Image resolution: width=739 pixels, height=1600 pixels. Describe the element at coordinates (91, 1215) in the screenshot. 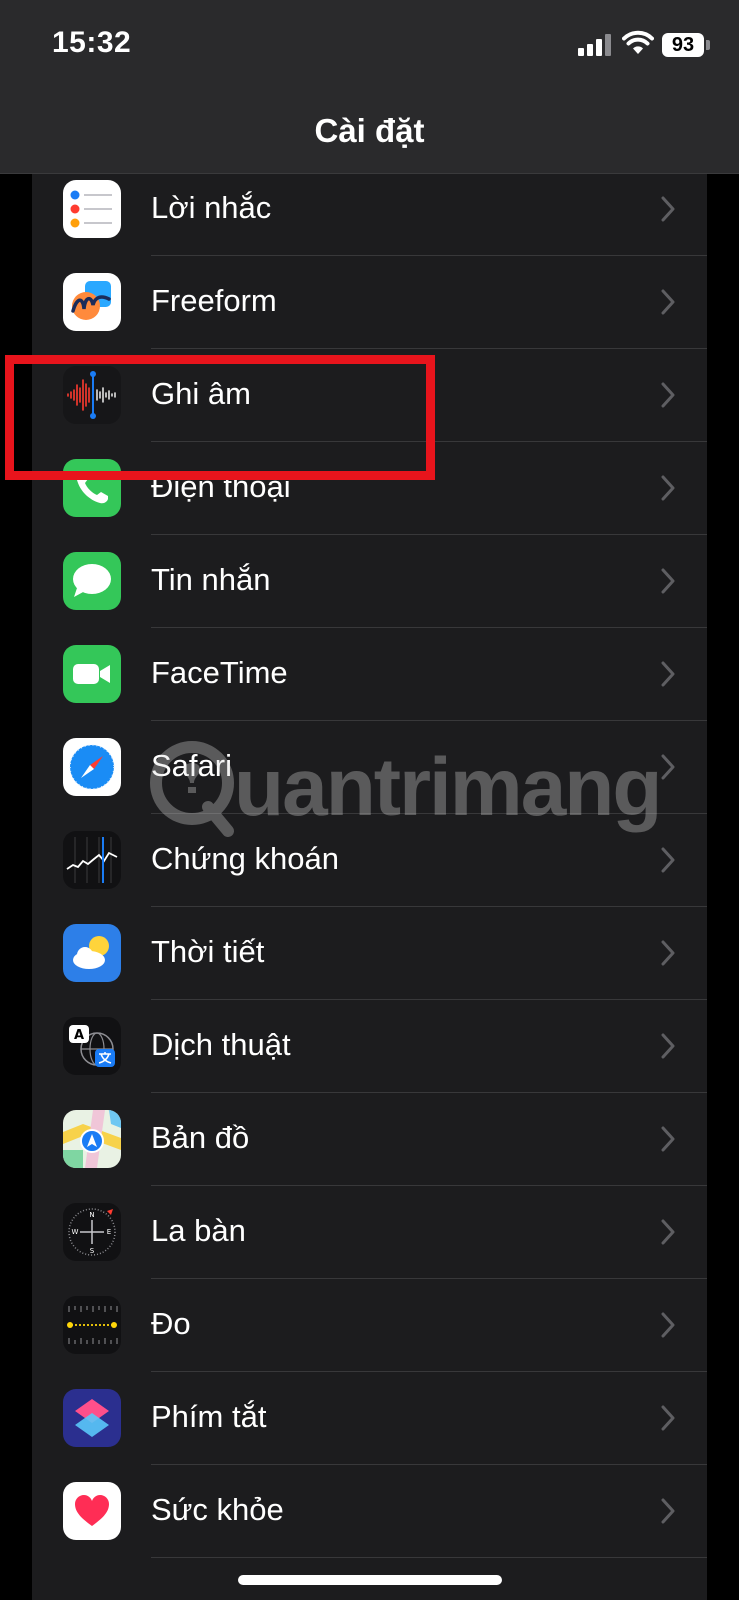

I see `svg-text: N` at that location.